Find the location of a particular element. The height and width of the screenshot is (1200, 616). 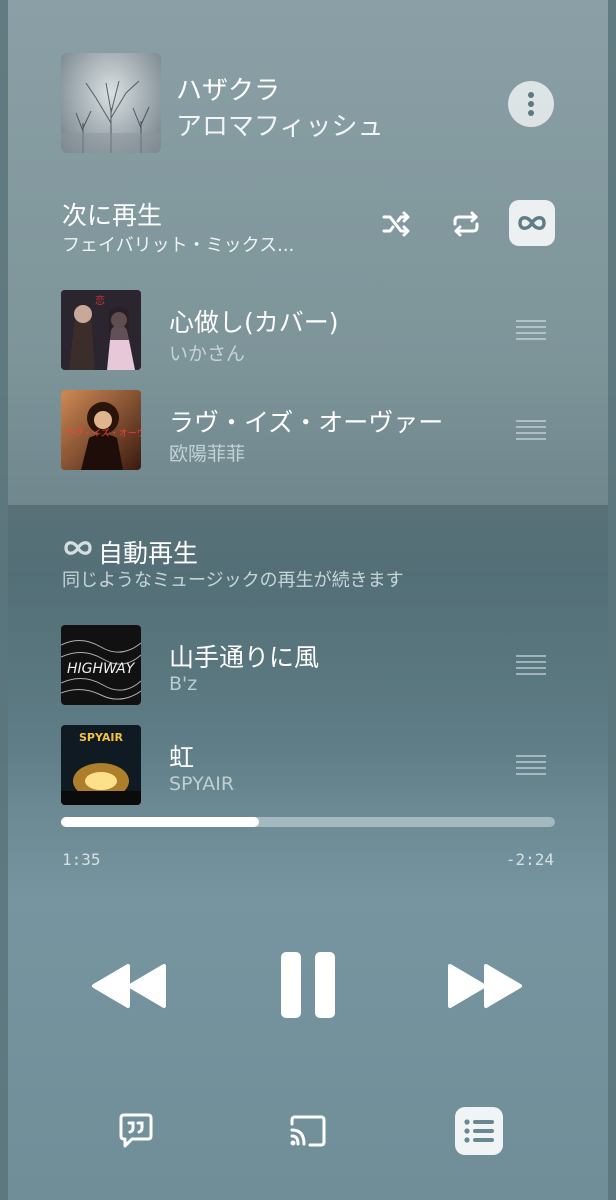

svg-text: 恋 is located at coordinates (100, 300).